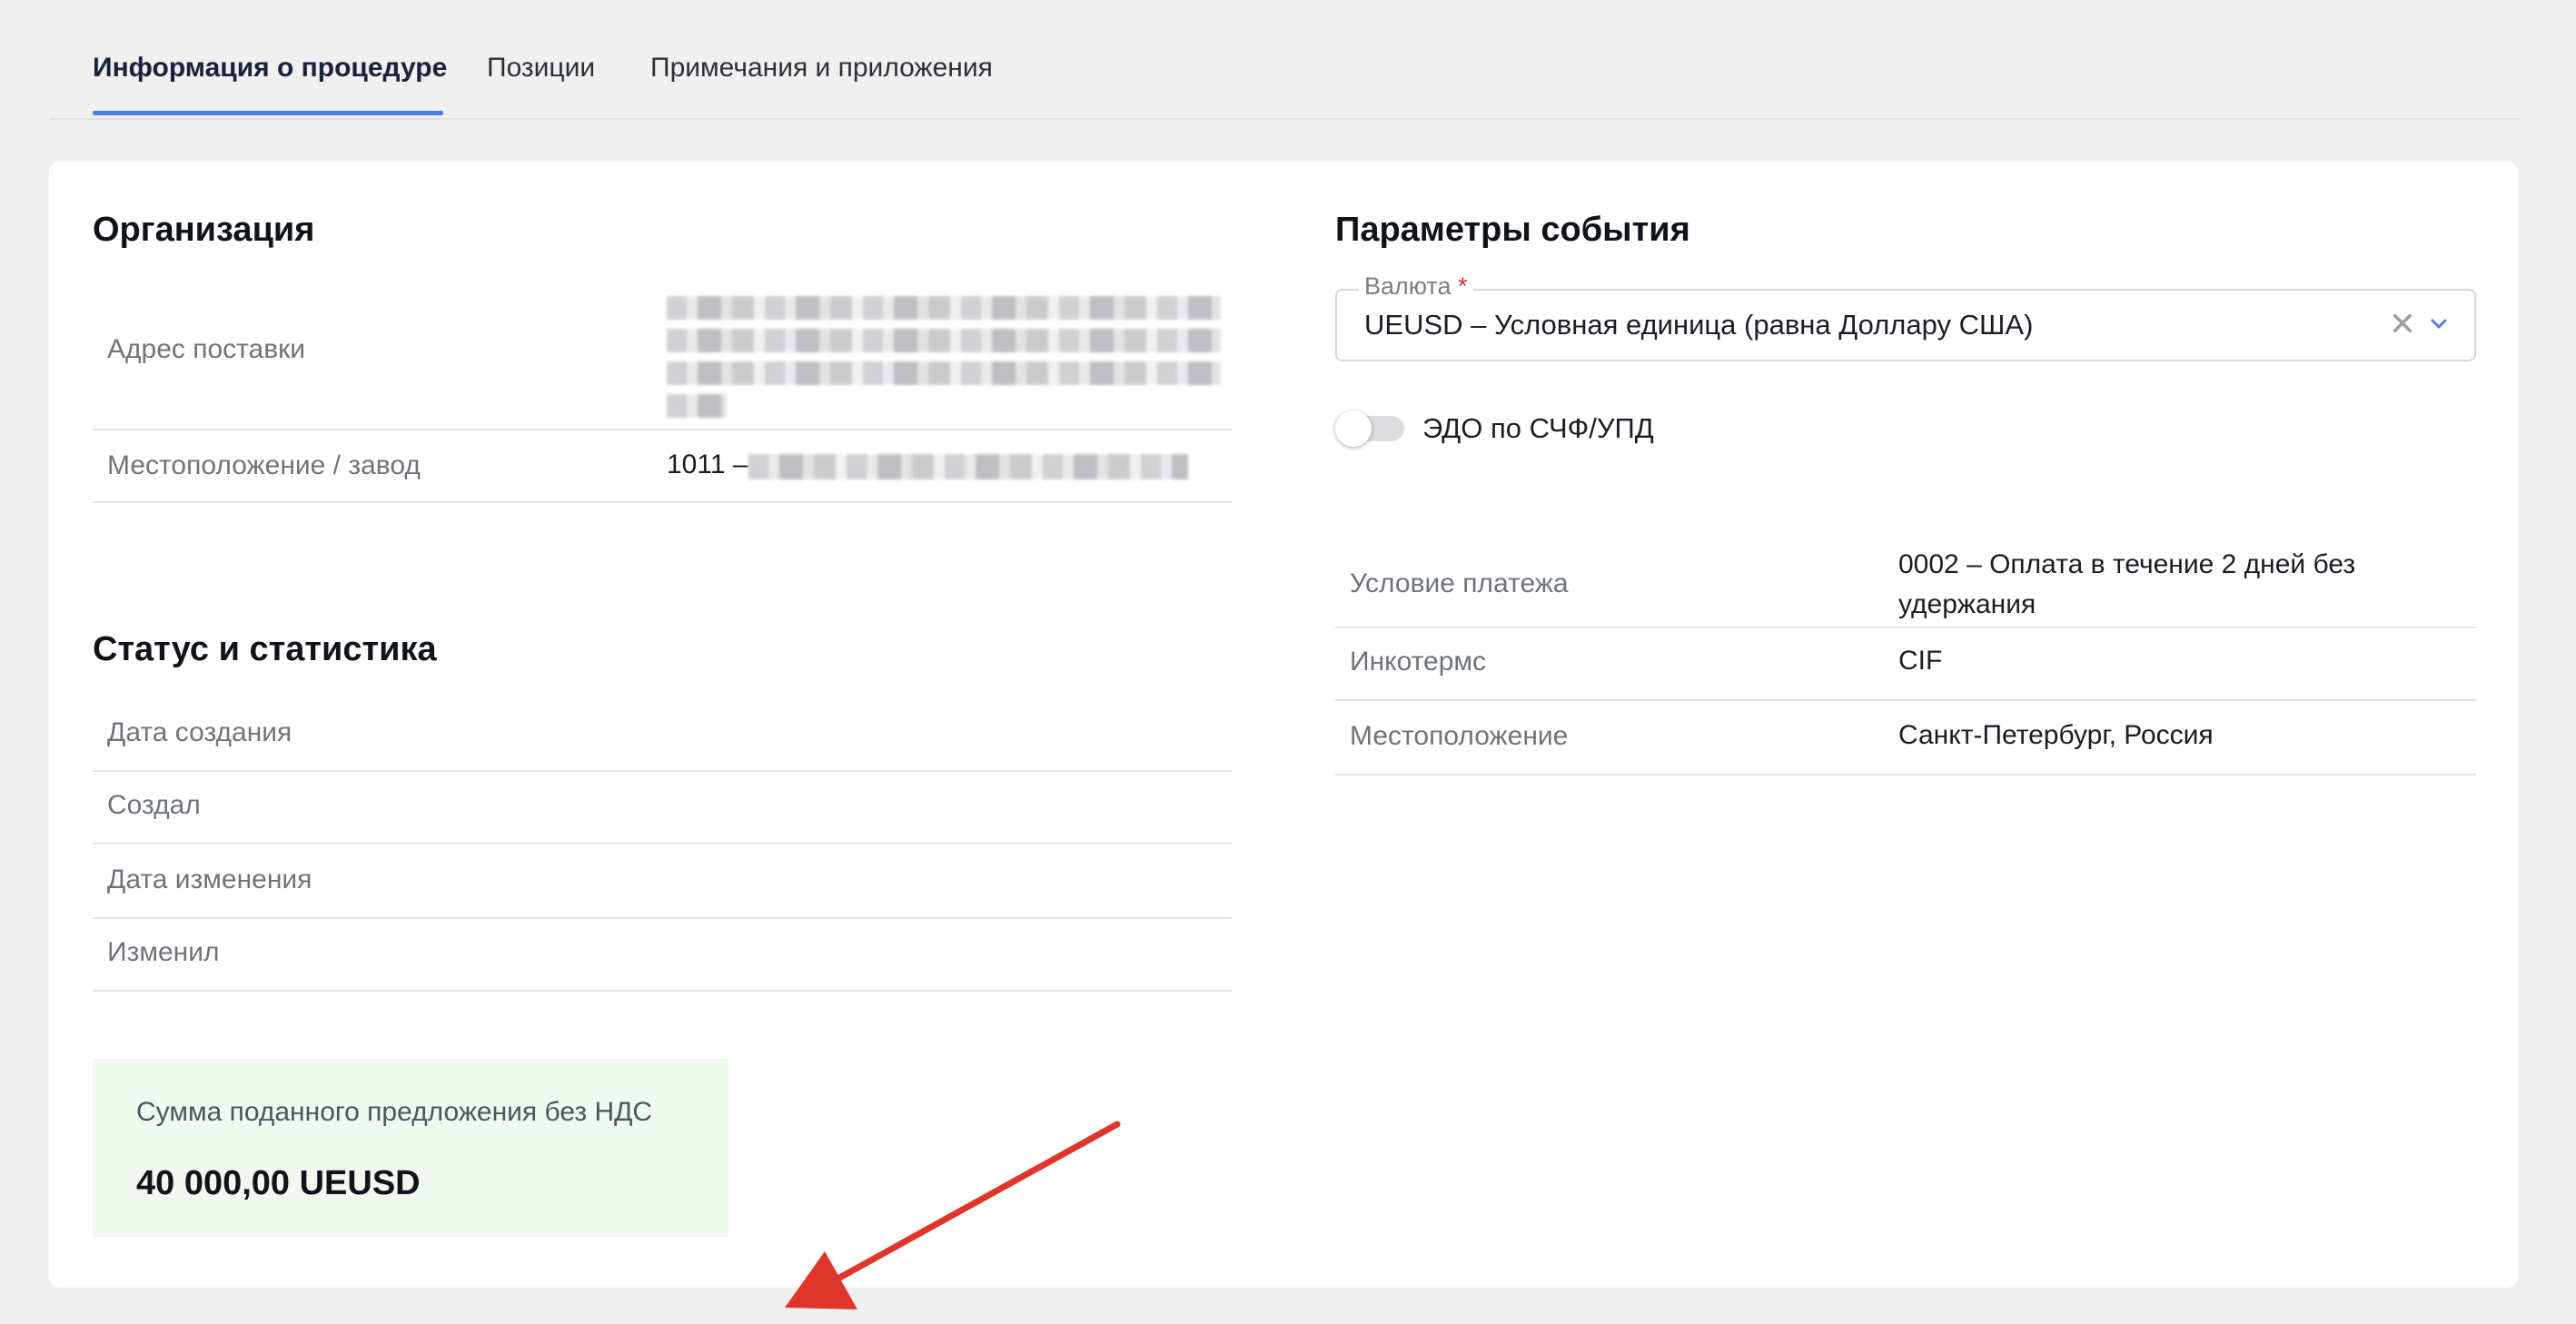 This screenshot has width=2576, height=1324. Describe the element at coordinates (2056, 735) in the screenshot. I see `location-value: Санкт-Петербург, Россия` at that location.